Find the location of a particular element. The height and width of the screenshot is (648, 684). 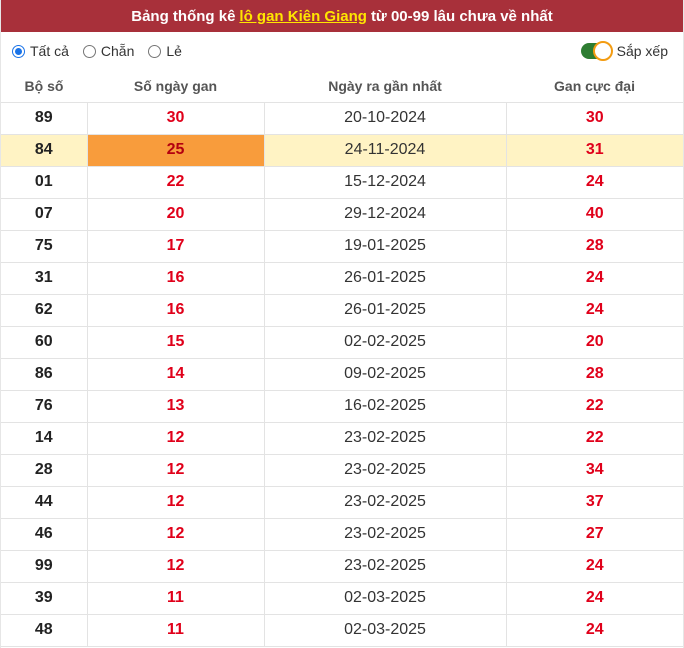

toggle-knob is located at coordinates (602, 51).